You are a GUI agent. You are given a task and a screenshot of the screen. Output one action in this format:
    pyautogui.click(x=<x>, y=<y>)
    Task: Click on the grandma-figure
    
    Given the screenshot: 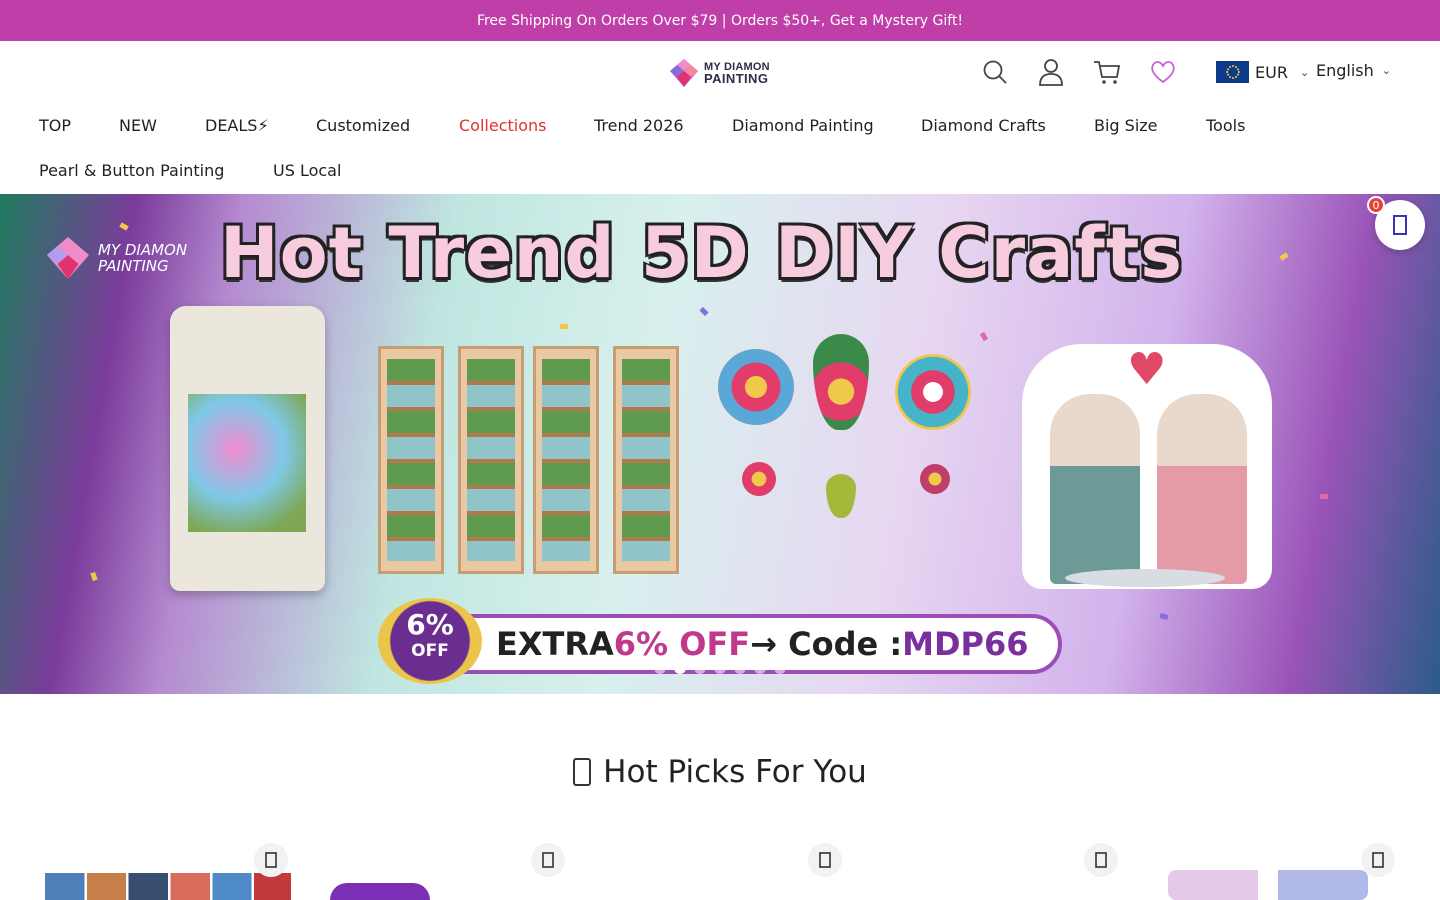 What is the action you would take?
    pyautogui.click(x=1202, y=489)
    